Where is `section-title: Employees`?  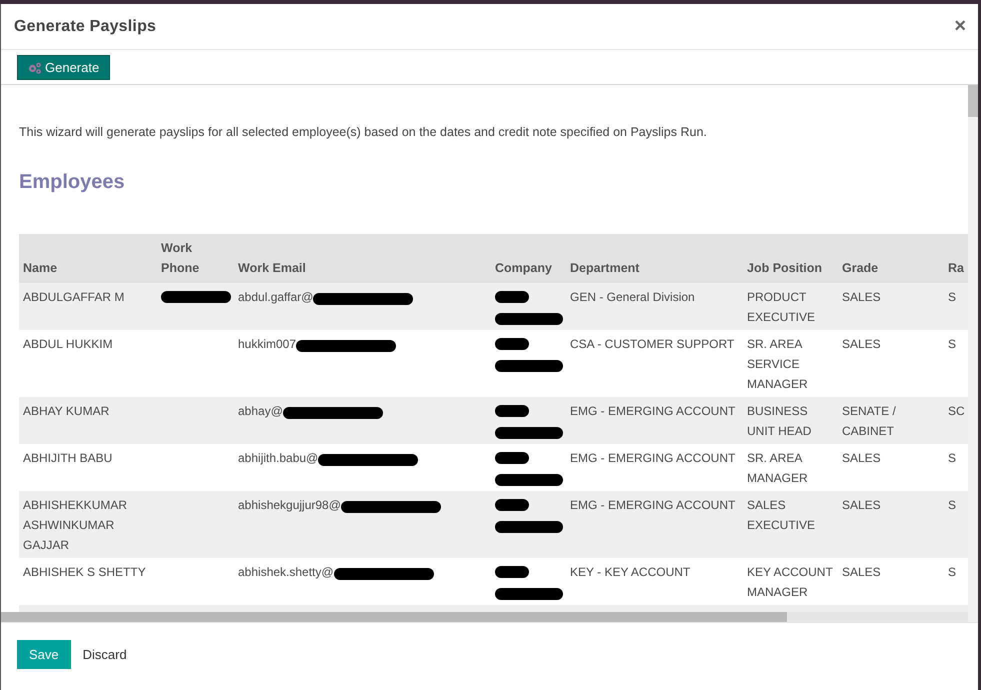
section-title: Employees is located at coordinates (72, 182).